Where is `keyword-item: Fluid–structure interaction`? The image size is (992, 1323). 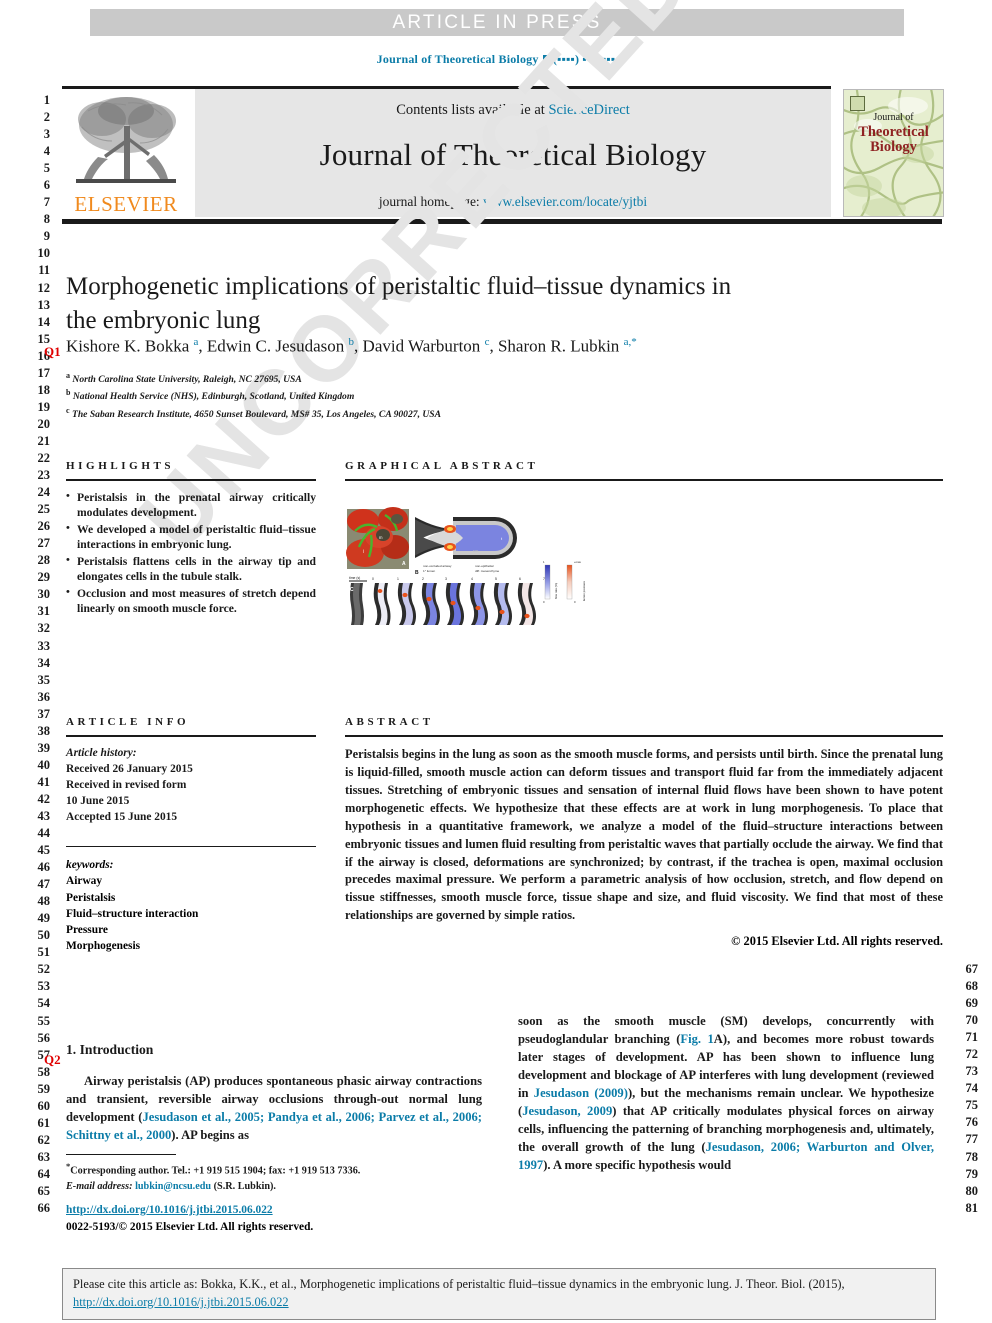 keyword-item: Fluid–structure interaction is located at coordinates (132, 913).